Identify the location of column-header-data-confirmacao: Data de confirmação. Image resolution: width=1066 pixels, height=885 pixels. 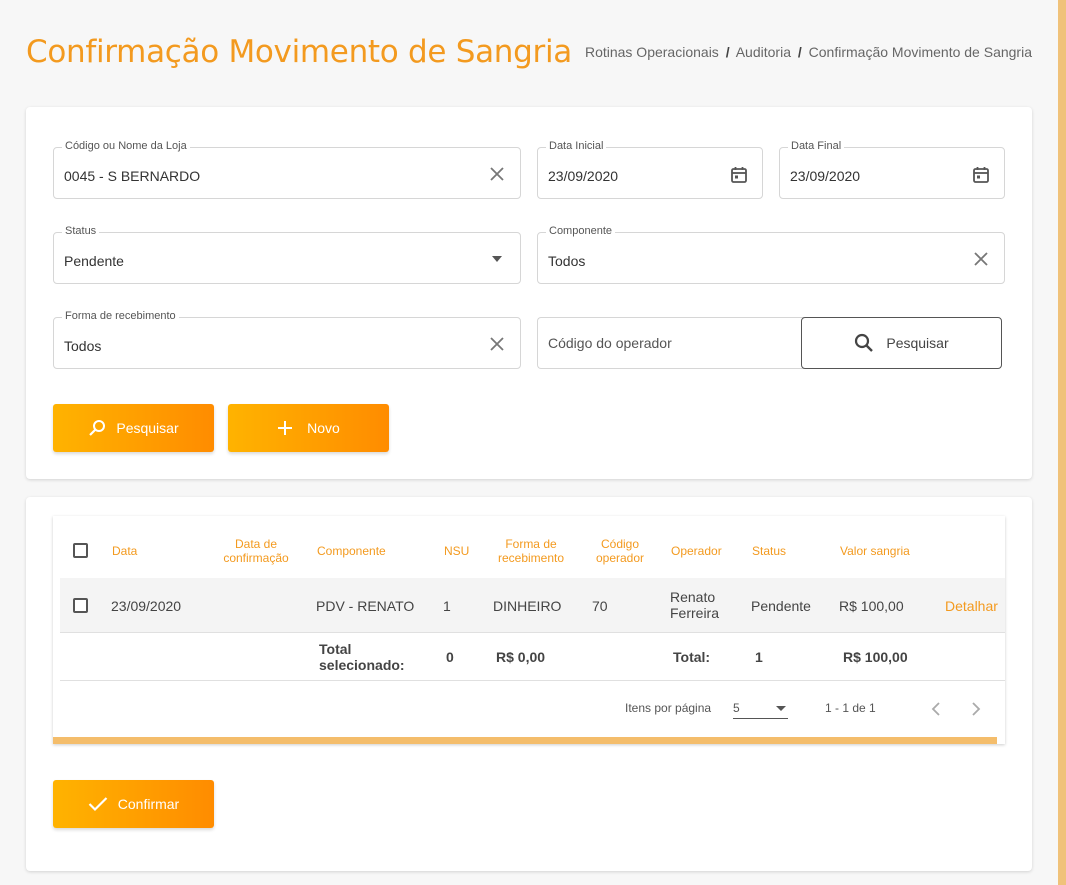
(256, 551).